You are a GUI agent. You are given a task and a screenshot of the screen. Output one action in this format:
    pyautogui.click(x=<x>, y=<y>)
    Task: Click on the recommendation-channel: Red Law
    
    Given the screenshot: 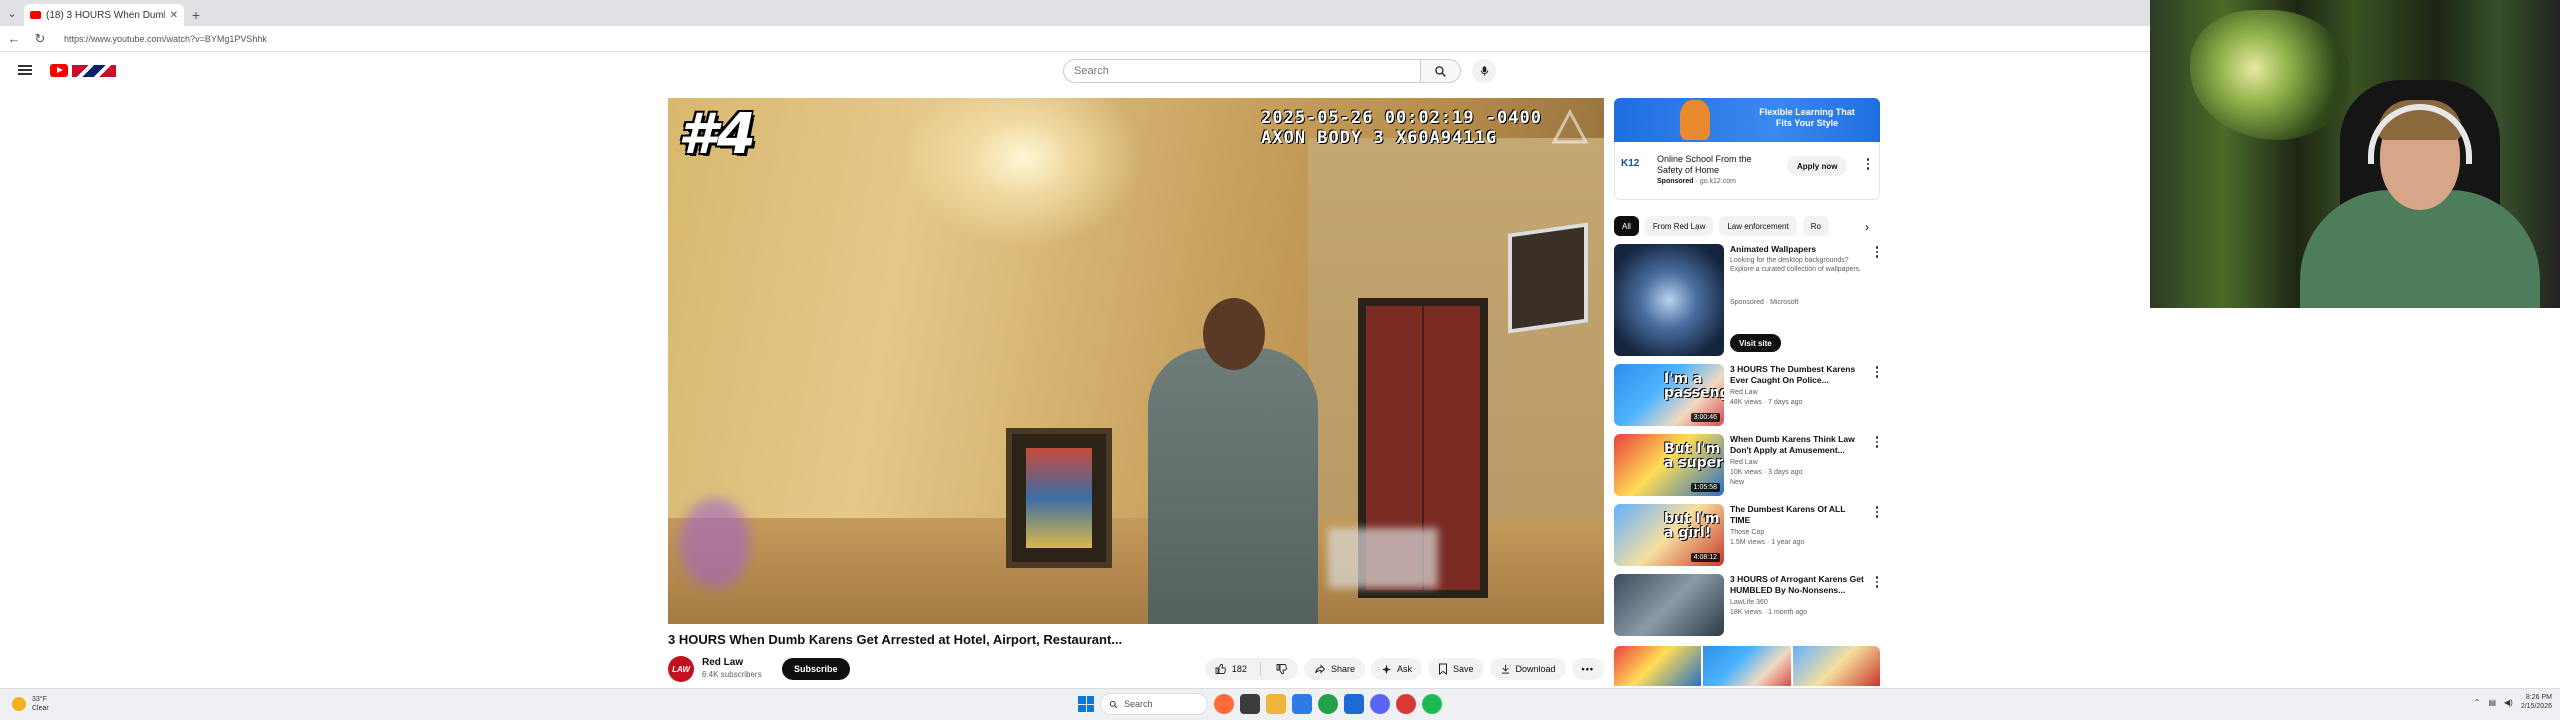 What is the action you would take?
    pyautogui.click(x=1744, y=392)
    